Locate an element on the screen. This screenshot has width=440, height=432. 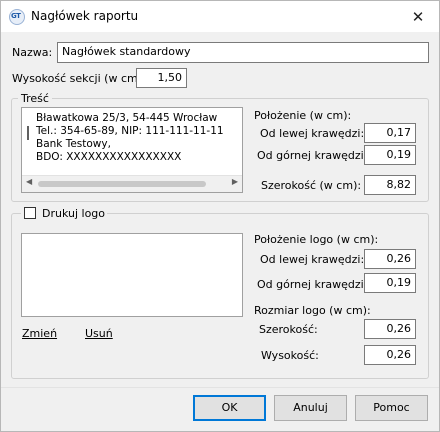
content-legend: Treść is located at coordinates (35, 98).